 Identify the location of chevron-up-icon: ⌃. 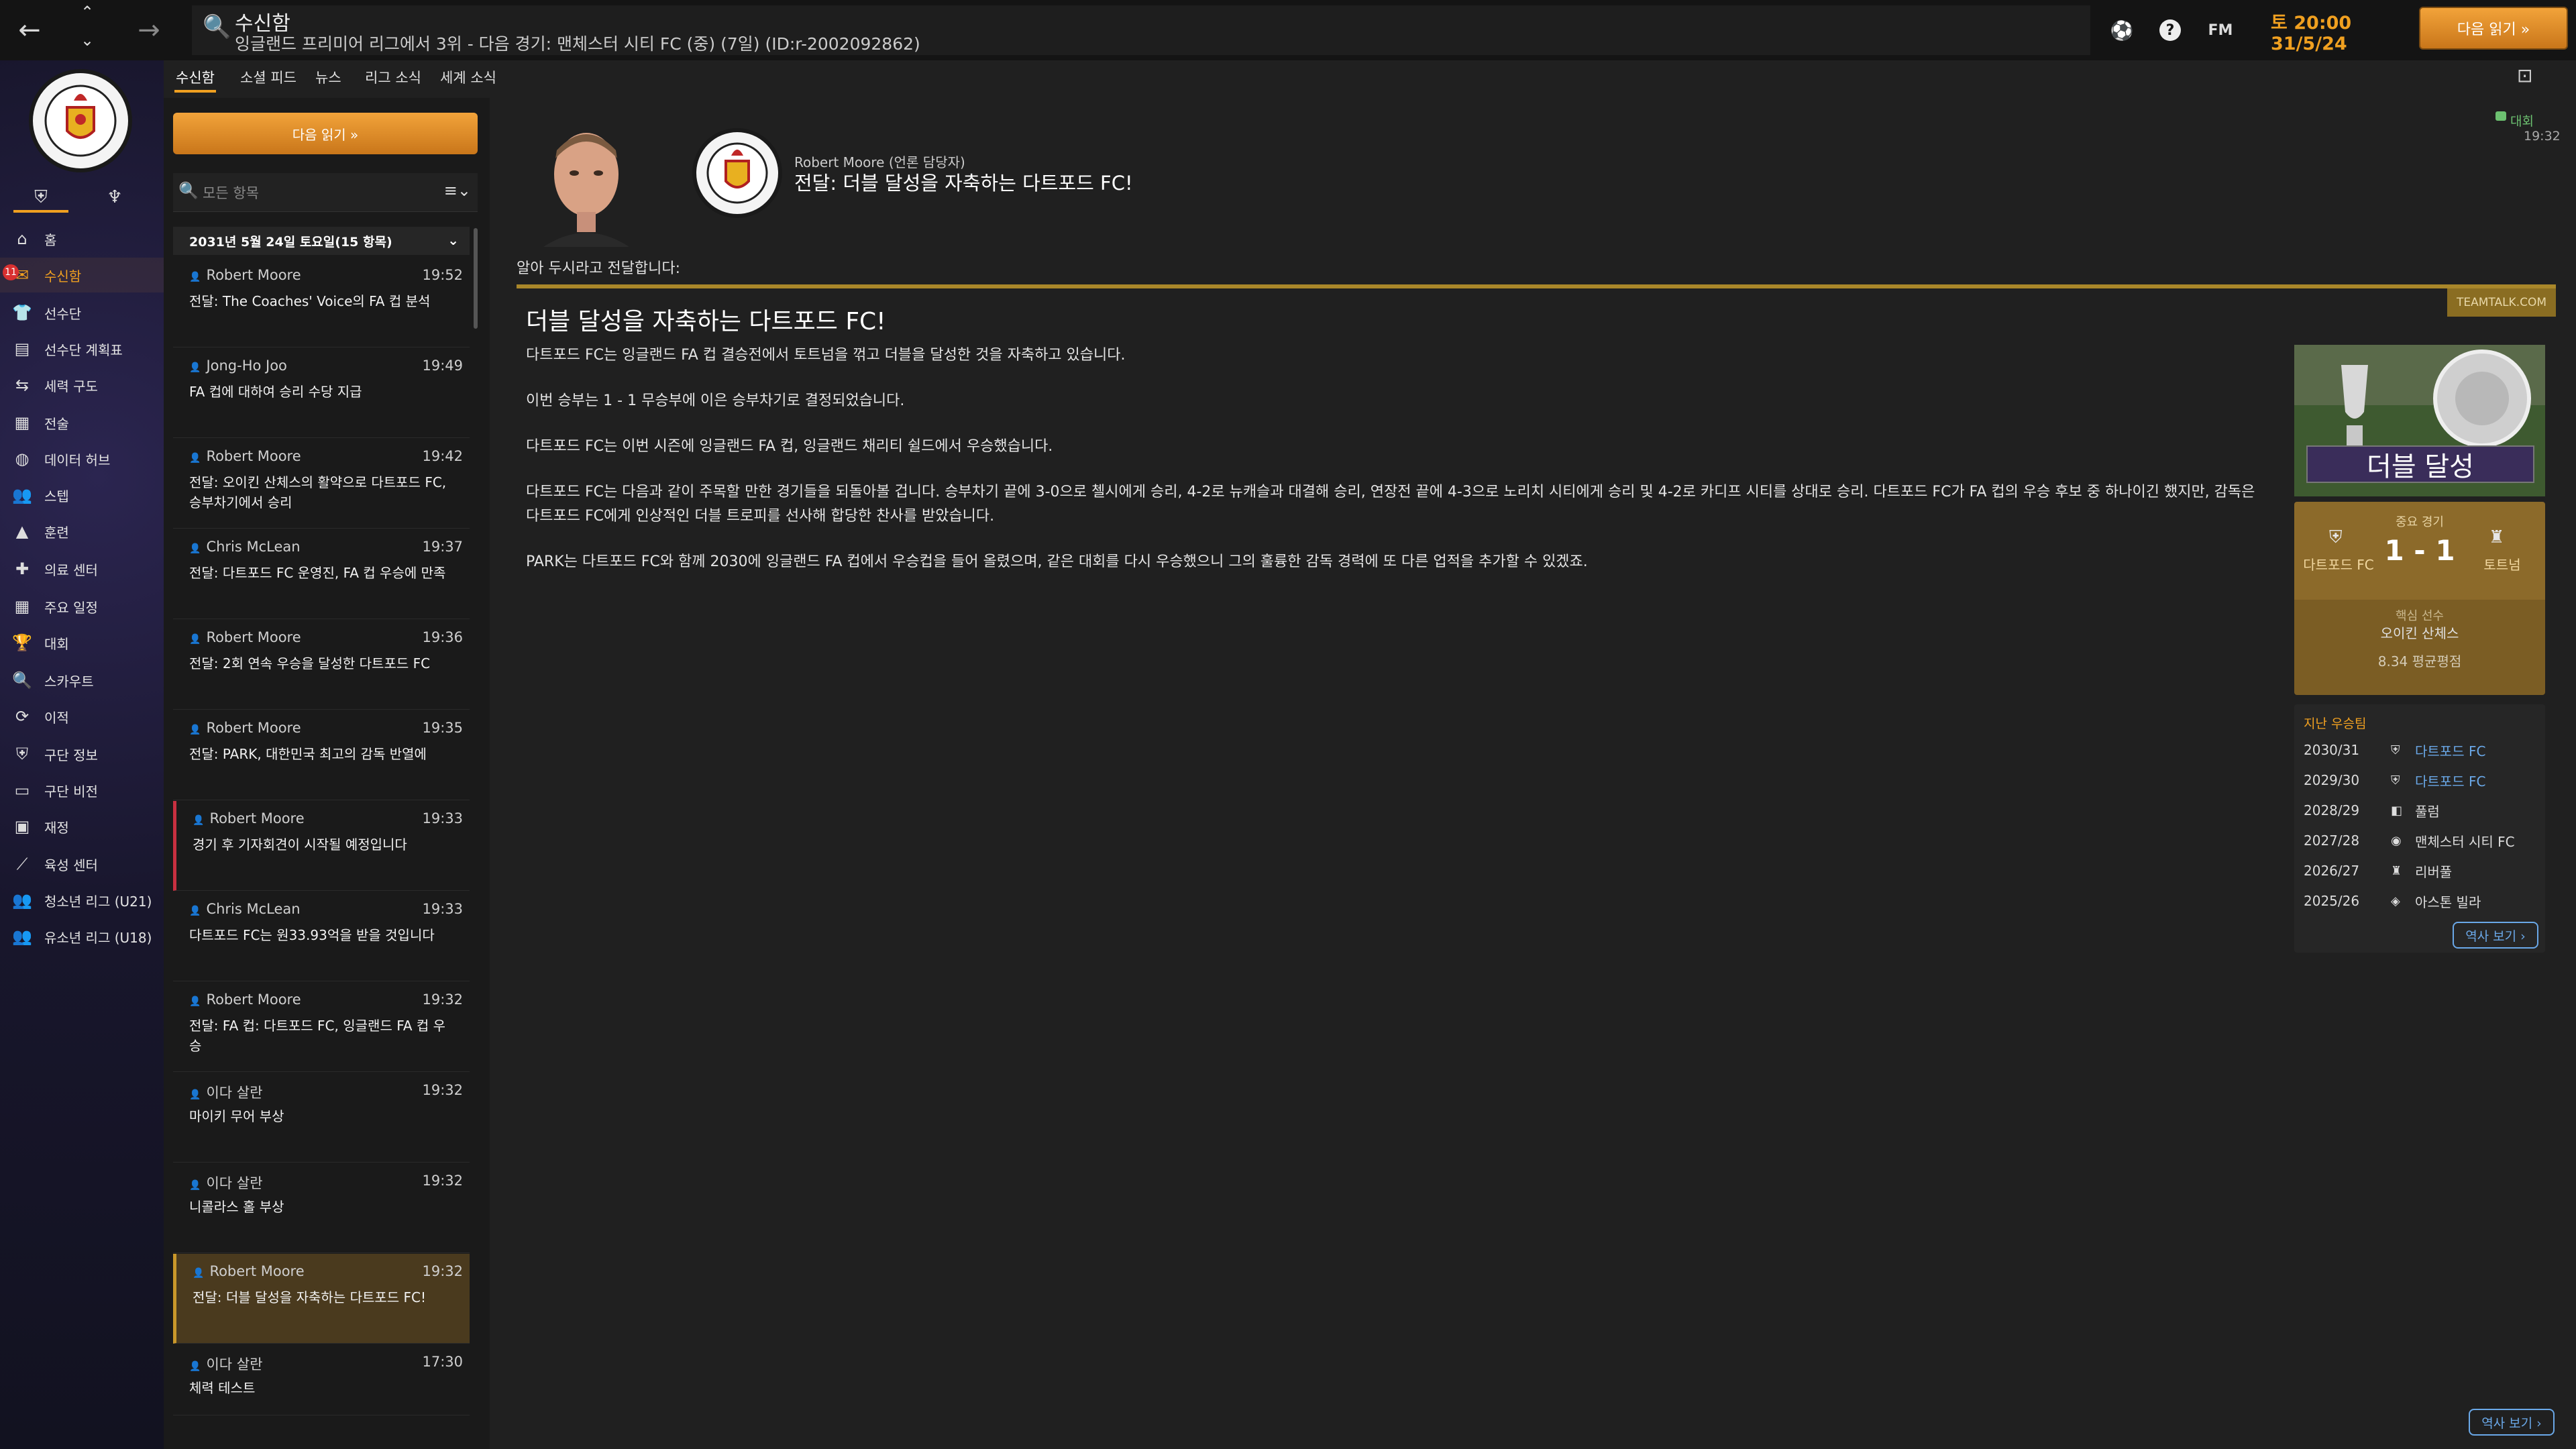
(87, 16).